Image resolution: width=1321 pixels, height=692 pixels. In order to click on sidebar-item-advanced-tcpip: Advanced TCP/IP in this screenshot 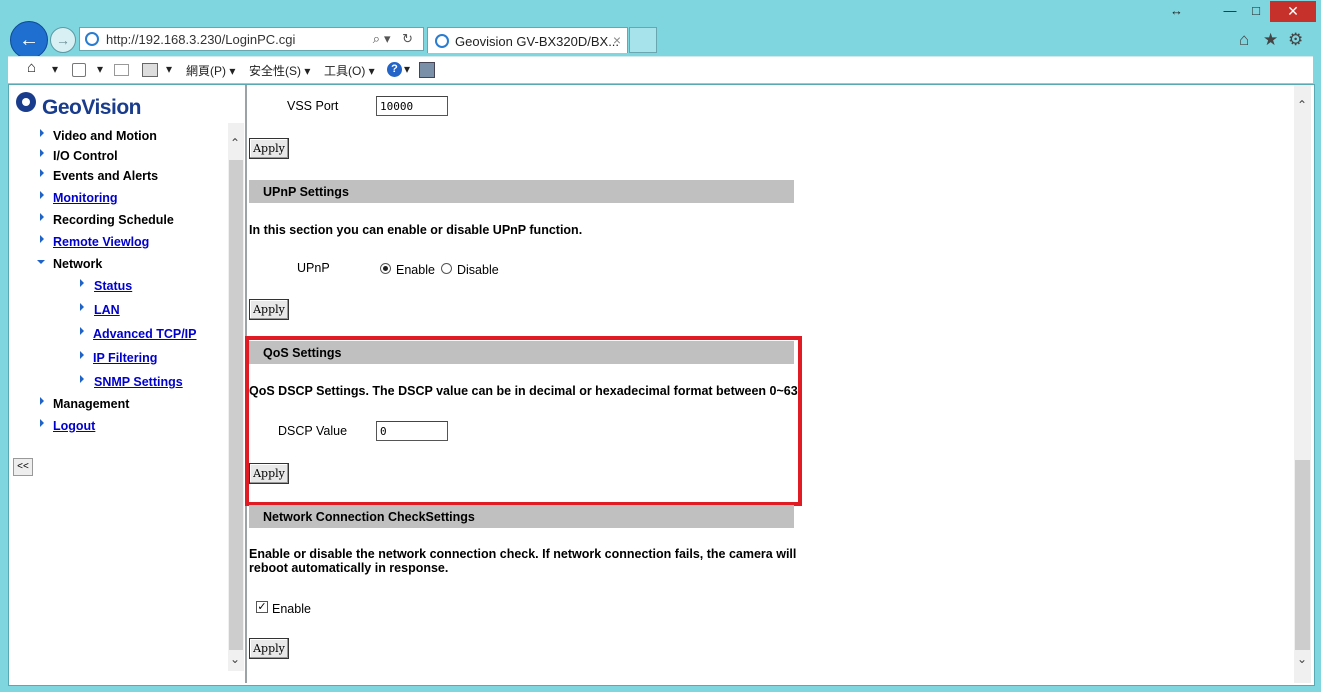, I will do `click(145, 334)`.